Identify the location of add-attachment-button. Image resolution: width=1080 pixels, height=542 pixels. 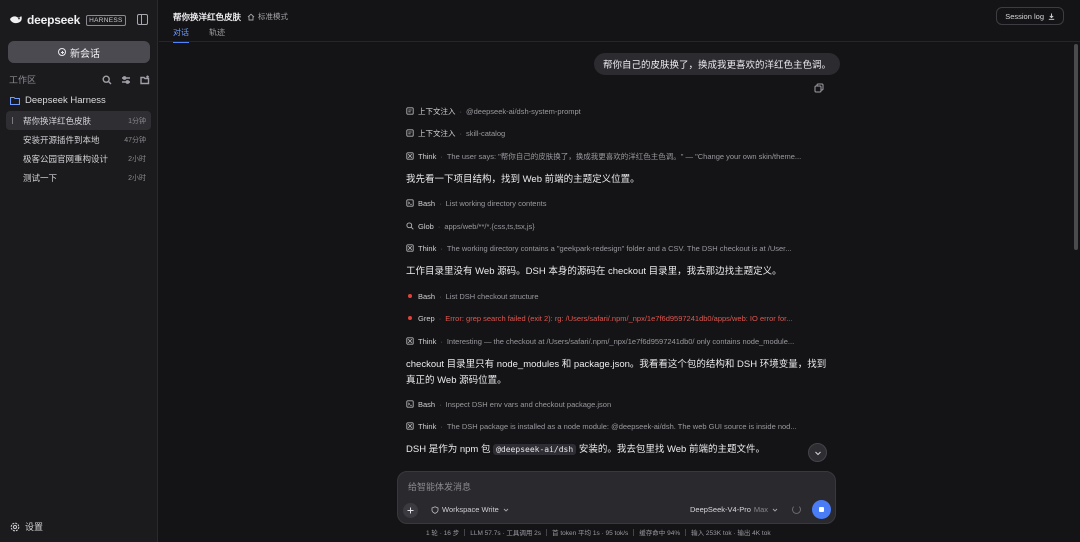
(410, 510).